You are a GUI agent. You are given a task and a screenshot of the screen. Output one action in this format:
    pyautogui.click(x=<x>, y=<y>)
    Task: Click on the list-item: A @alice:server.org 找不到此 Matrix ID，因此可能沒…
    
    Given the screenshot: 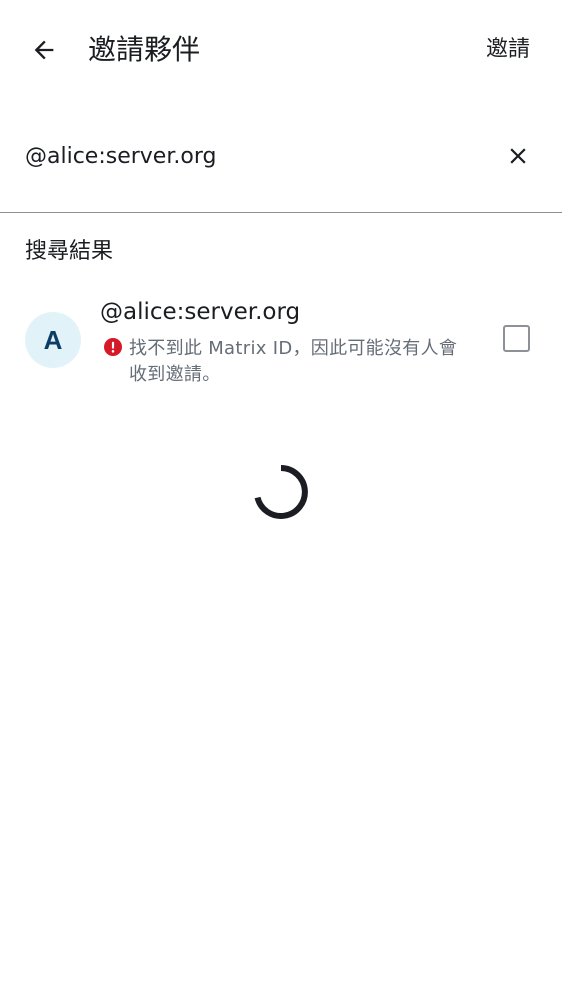 What is the action you would take?
    pyautogui.click(x=281, y=342)
    